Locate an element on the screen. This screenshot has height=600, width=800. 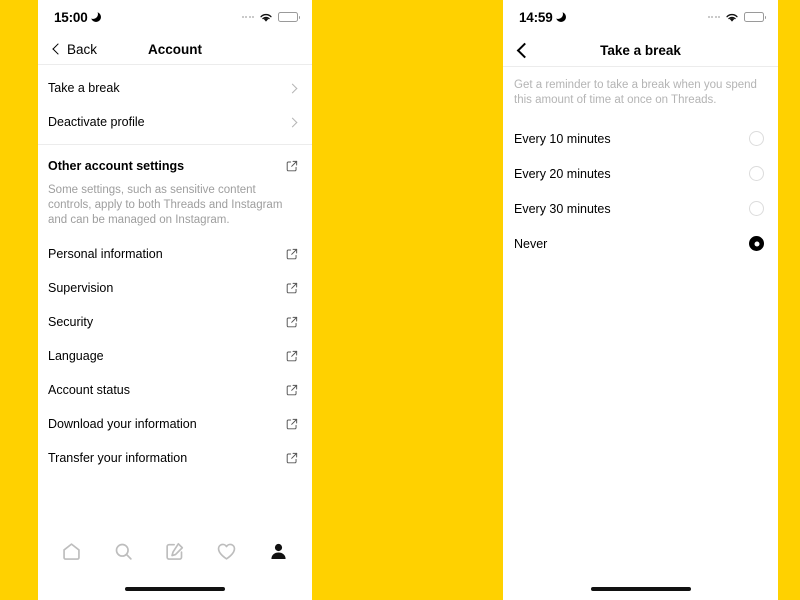
heart-icon is located at coordinates (226, 551).